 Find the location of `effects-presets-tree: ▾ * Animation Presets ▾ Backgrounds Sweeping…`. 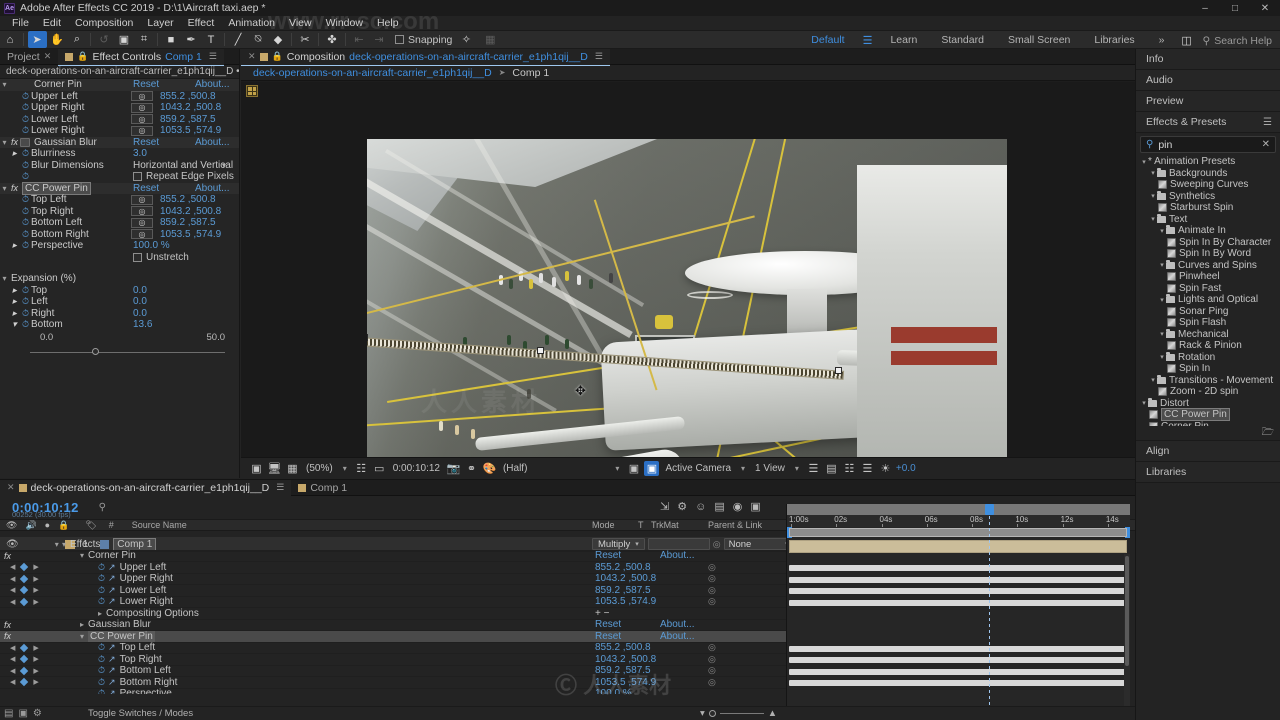

effects-presets-tree: ▾ * Animation Presets ▾ Backgrounds Sweeping… is located at coordinates (1208, 291).